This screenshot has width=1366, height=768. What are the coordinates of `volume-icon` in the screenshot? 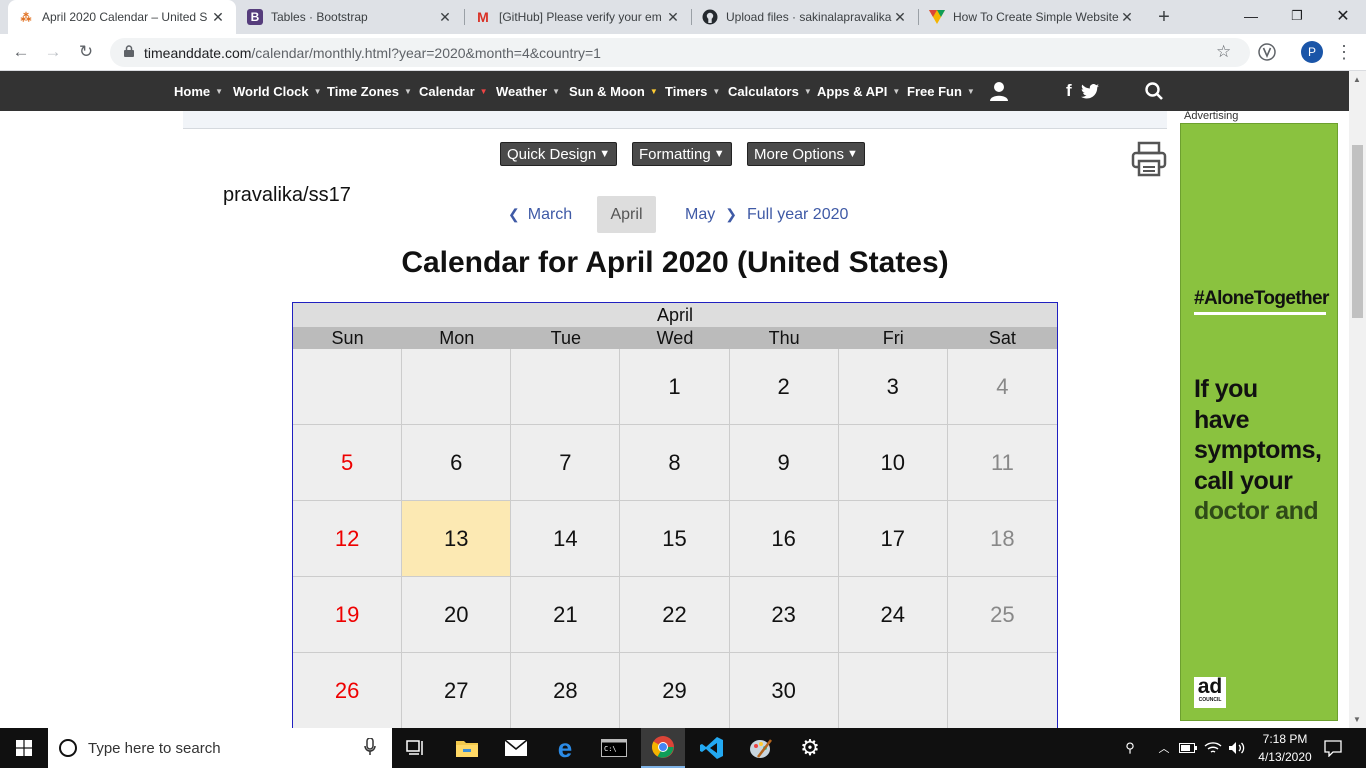 It's located at (1237, 748).